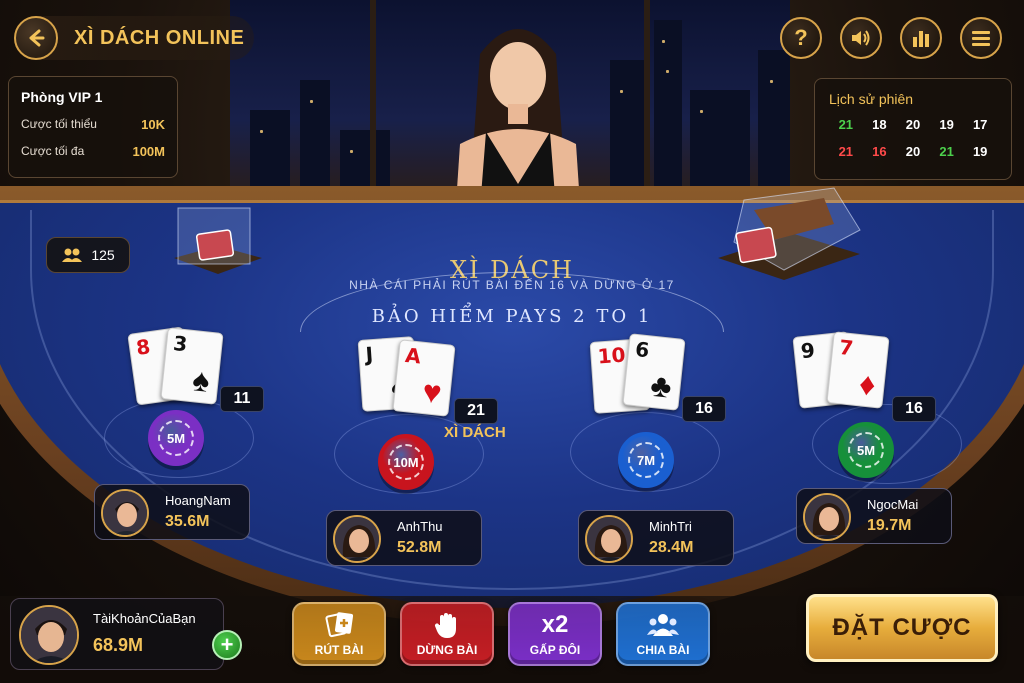 Image resolution: width=1024 pixels, height=683 pixels. What do you see at coordinates (62, 97) in the screenshot?
I see `room-name: Phòng VIP 1` at bounding box center [62, 97].